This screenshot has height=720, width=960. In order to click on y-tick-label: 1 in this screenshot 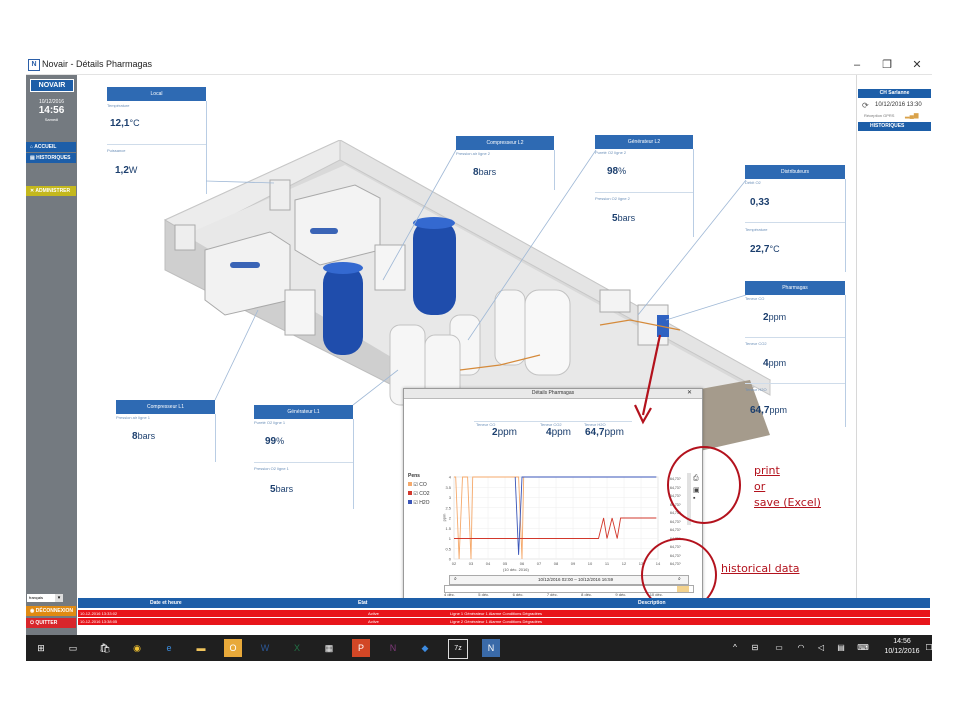, I will do `click(450, 538)`.